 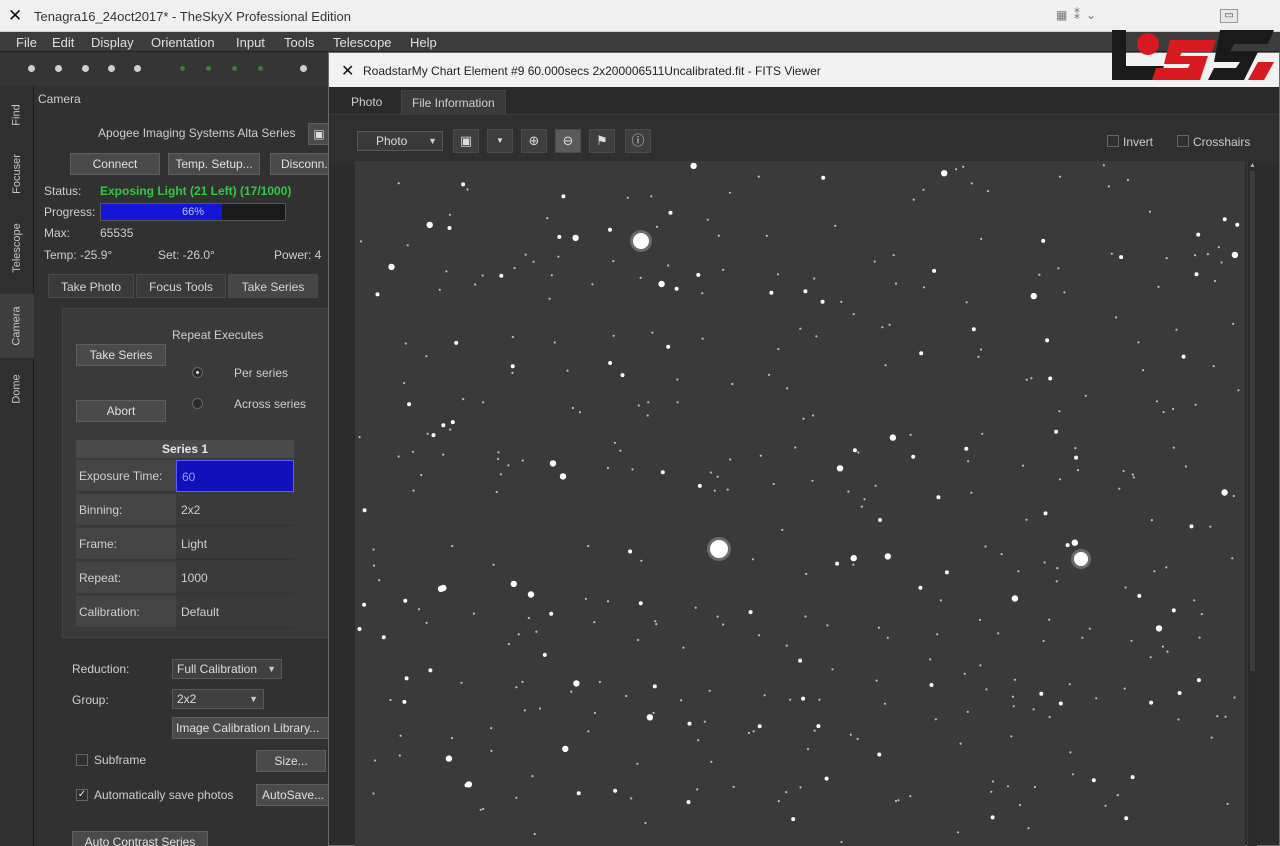 What do you see at coordinates (1222, 142) in the screenshot?
I see `crosshairs-label: Crosshairs` at bounding box center [1222, 142].